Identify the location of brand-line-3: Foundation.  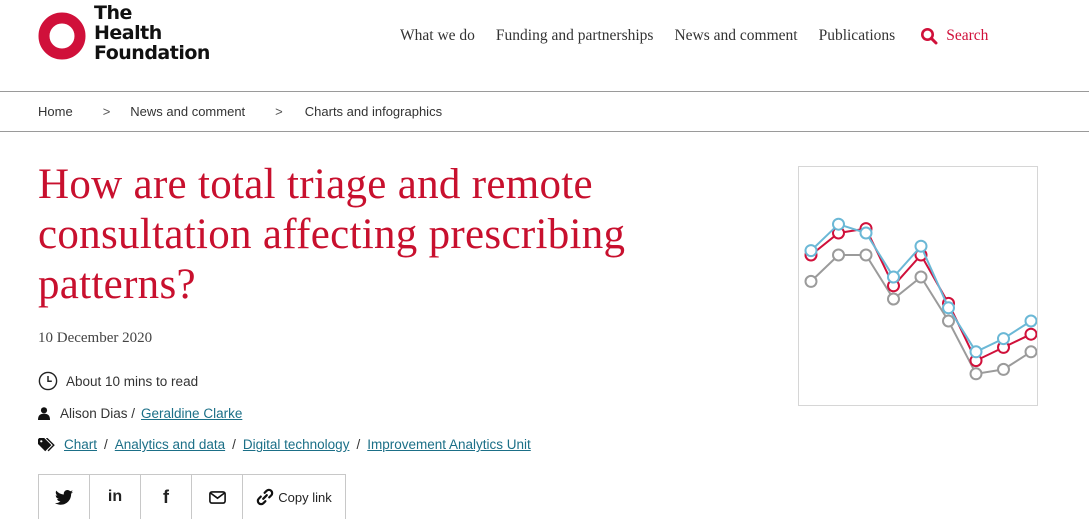
(152, 53).